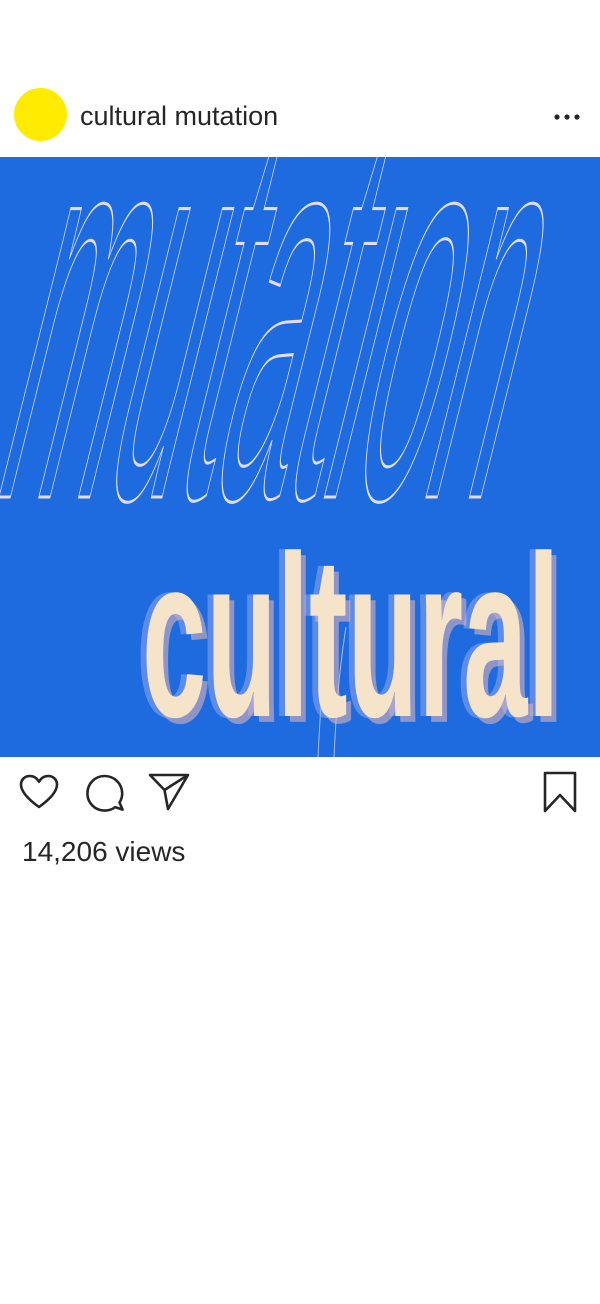 The height and width of the screenshot is (1304, 600). I want to click on more-horizontal-icon, so click(567, 116).